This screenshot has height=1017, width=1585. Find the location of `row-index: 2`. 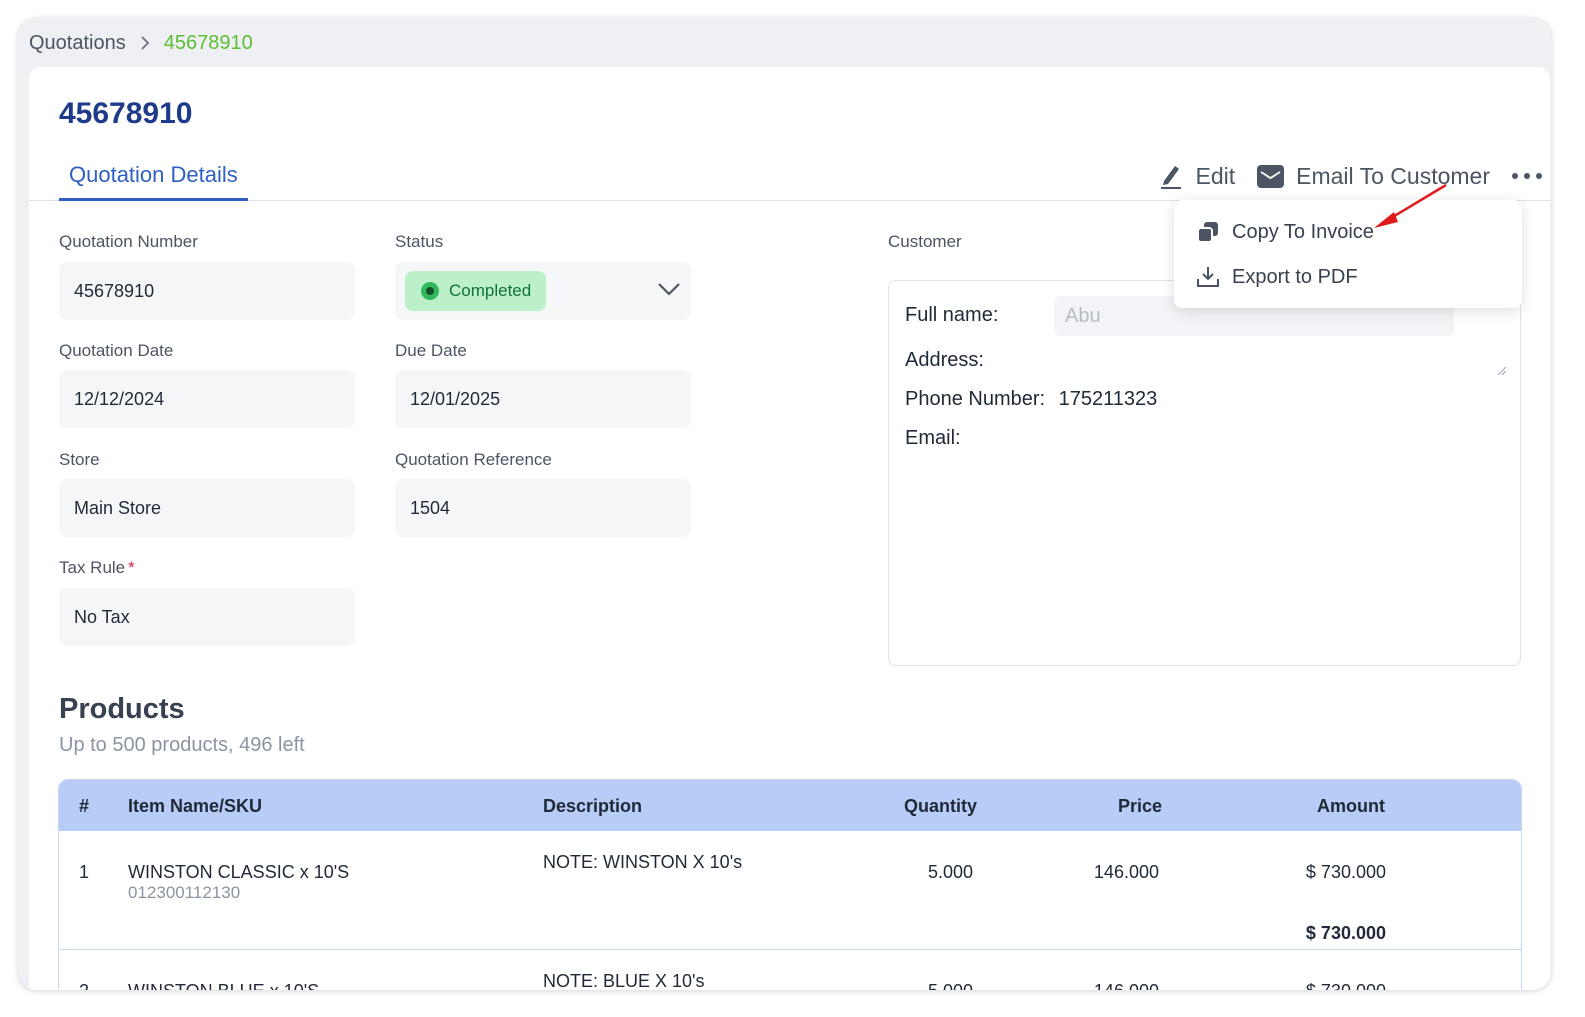

row-index: 2 is located at coordinates (84, 985).